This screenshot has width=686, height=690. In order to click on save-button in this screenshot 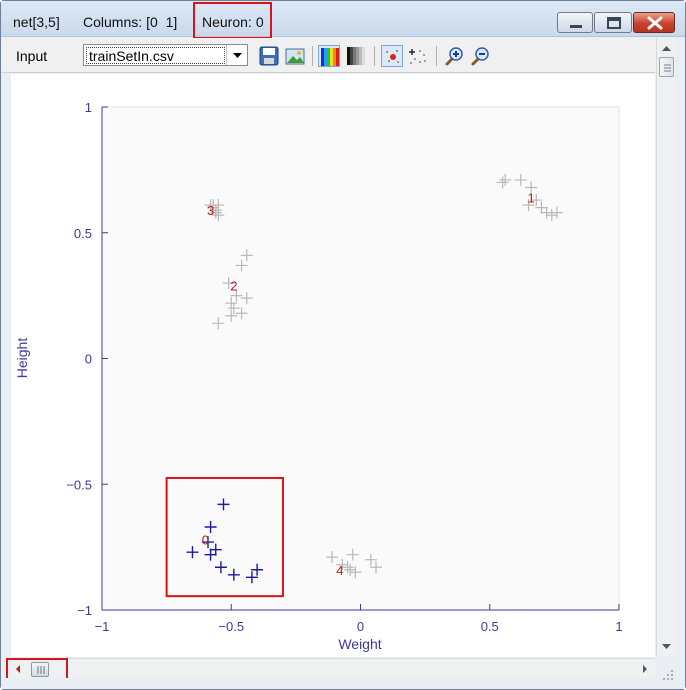, I will do `click(269, 56)`.